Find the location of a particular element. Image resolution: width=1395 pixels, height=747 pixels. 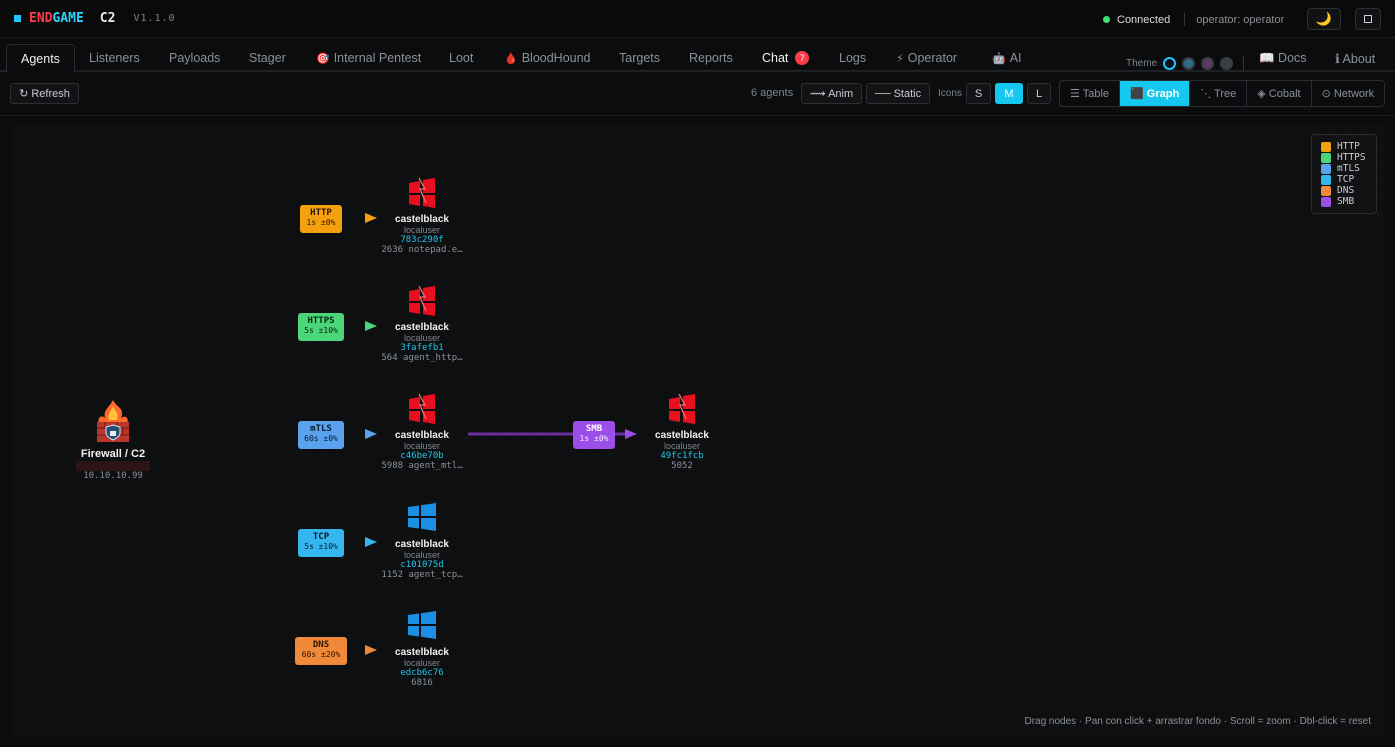

agent-process: 6816 is located at coordinates (422, 683).